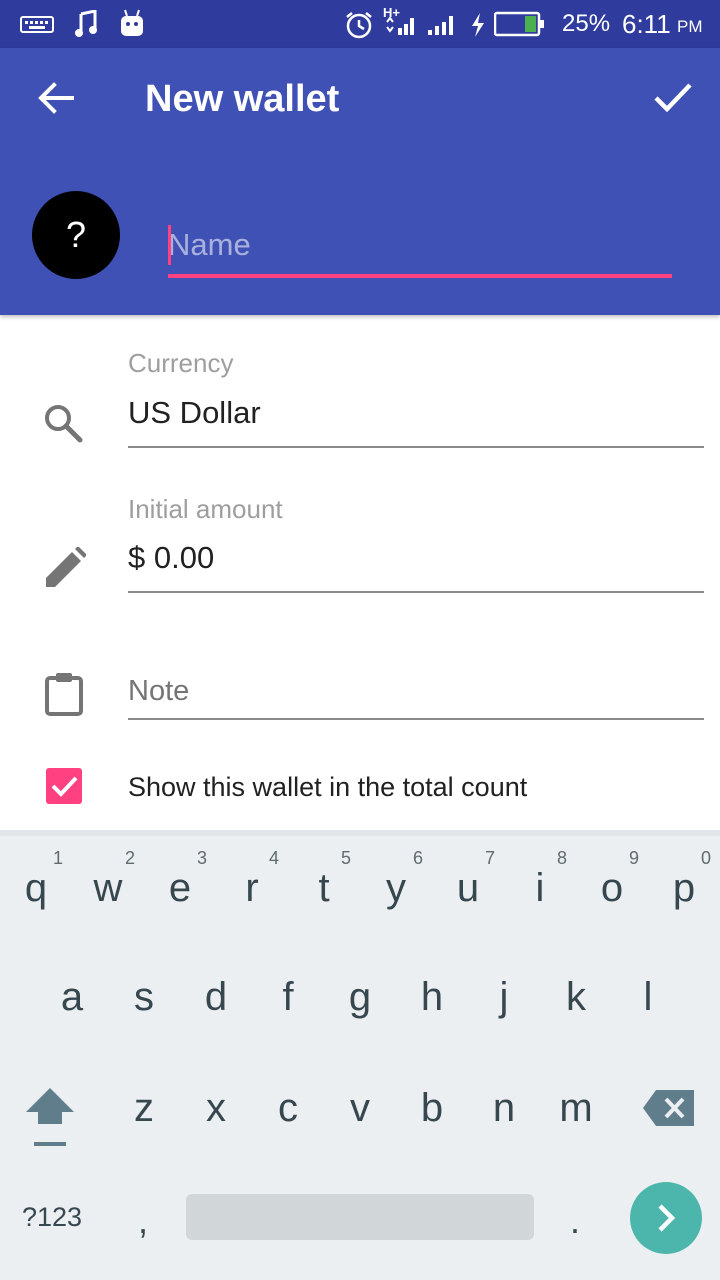 The height and width of the screenshot is (1280, 720). What do you see at coordinates (690, 26) in the screenshot?
I see `clock-ampm: PM` at bounding box center [690, 26].